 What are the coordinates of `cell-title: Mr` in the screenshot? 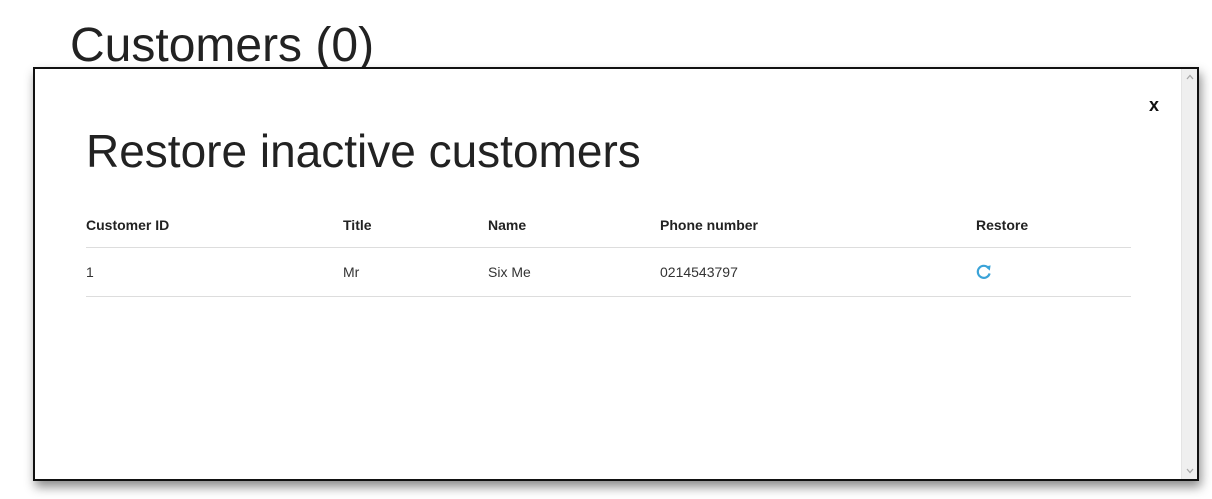 It's located at (415, 272).